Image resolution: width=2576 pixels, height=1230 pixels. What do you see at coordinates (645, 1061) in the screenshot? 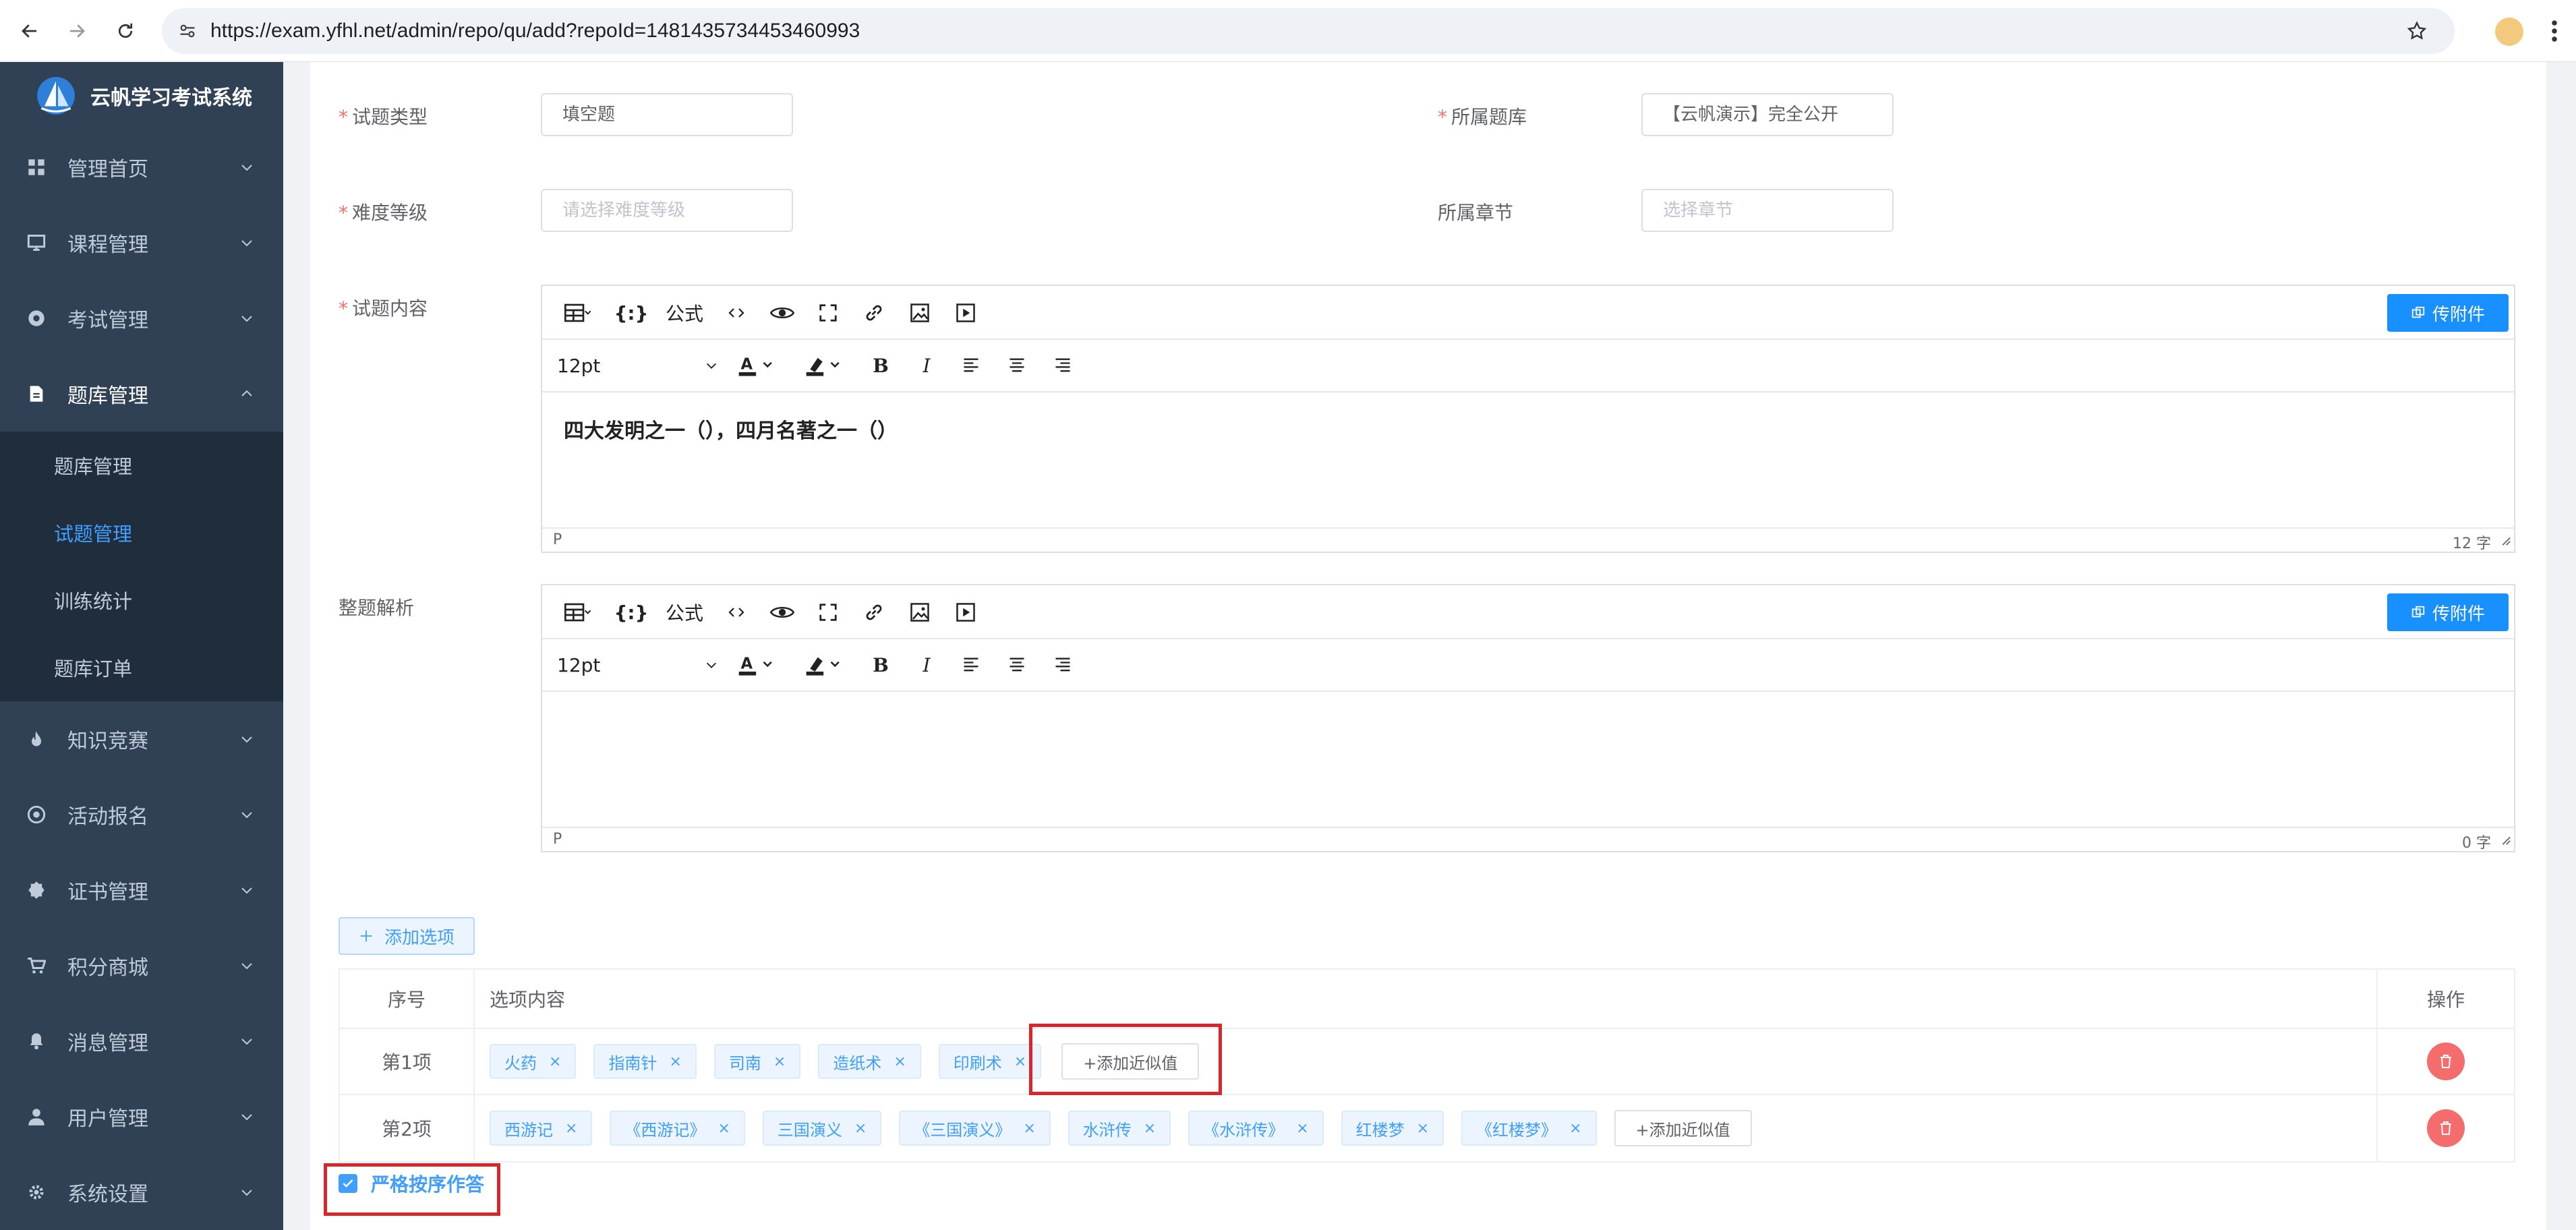
I see `answer-tag: 指南针 ×` at bounding box center [645, 1061].